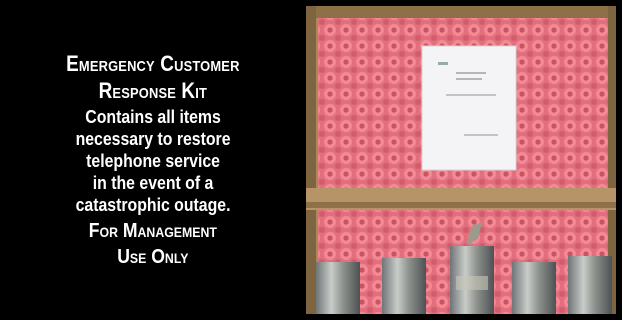 The width and height of the screenshot is (622, 320). What do you see at coordinates (153, 231) in the screenshot?
I see `footer-line-1: For Management` at bounding box center [153, 231].